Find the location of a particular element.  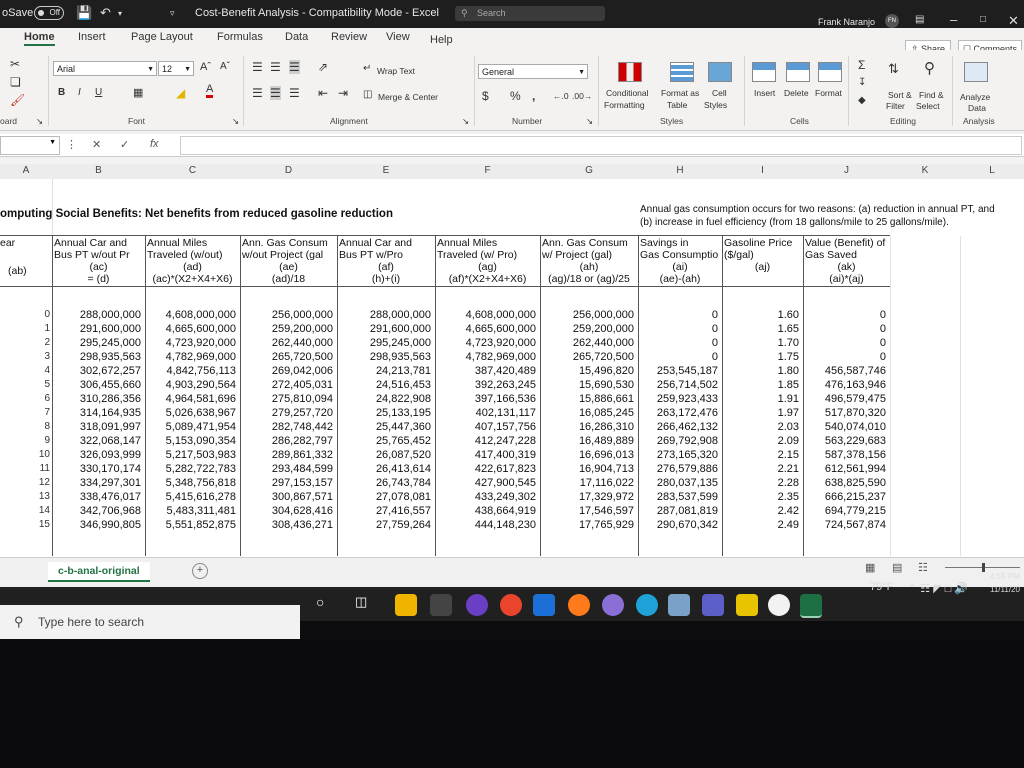

cell-j: 456,587,746 is located at coordinates (844, 371).